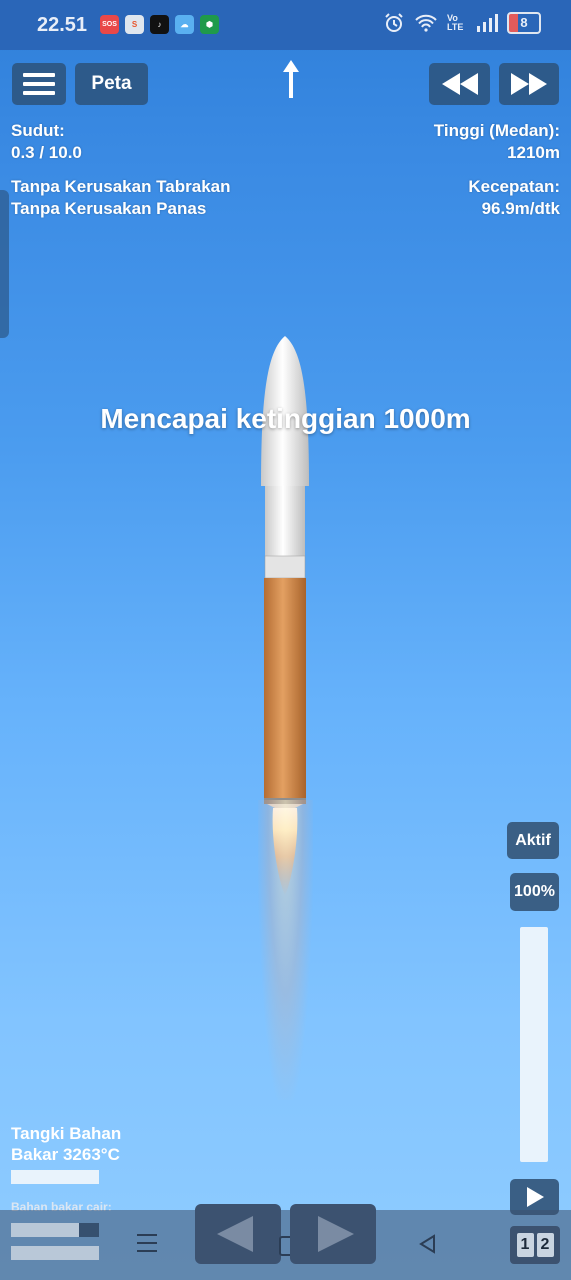 This screenshot has height=1280, width=571. What do you see at coordinates (394, 22) in the screenshot?
I see `alarm-icon` at bounding box center [394, 22].